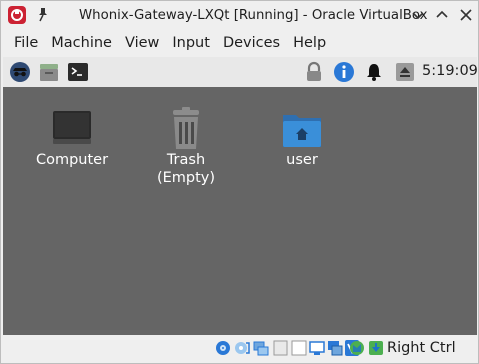 The width and height of the screenshot is (479, 364). I want to click on menu-machine: Machine, so click(81, 43).